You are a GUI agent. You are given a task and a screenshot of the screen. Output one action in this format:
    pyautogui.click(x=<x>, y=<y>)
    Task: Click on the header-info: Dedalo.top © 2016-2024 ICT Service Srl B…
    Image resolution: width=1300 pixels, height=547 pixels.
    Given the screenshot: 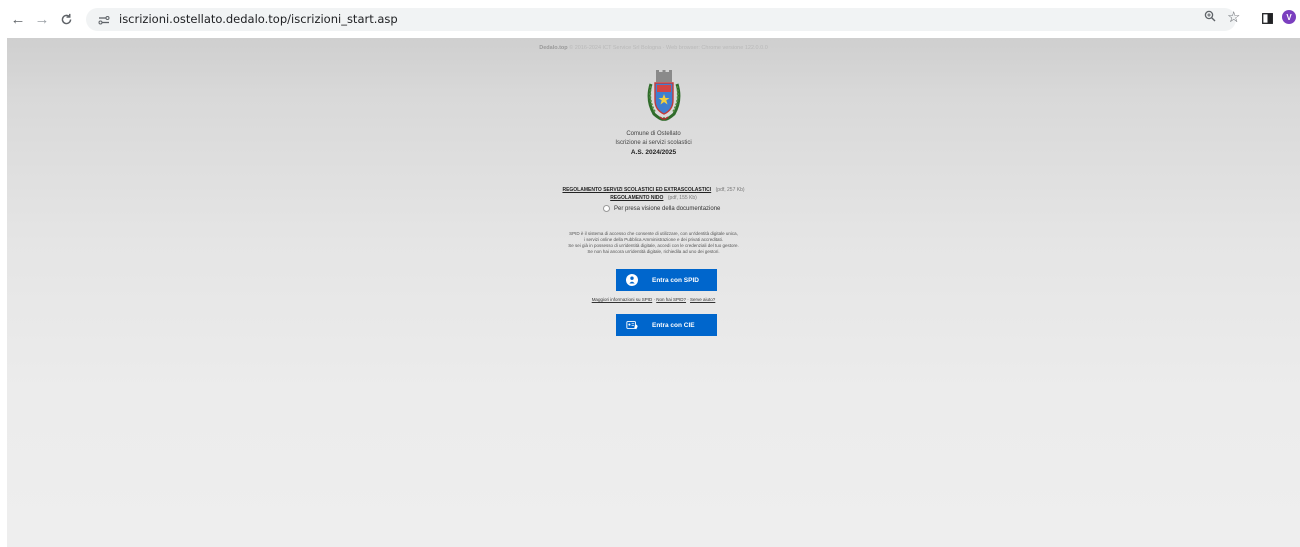 What is the action you would take?
    pyautogui.click(x=653, y=48)
    